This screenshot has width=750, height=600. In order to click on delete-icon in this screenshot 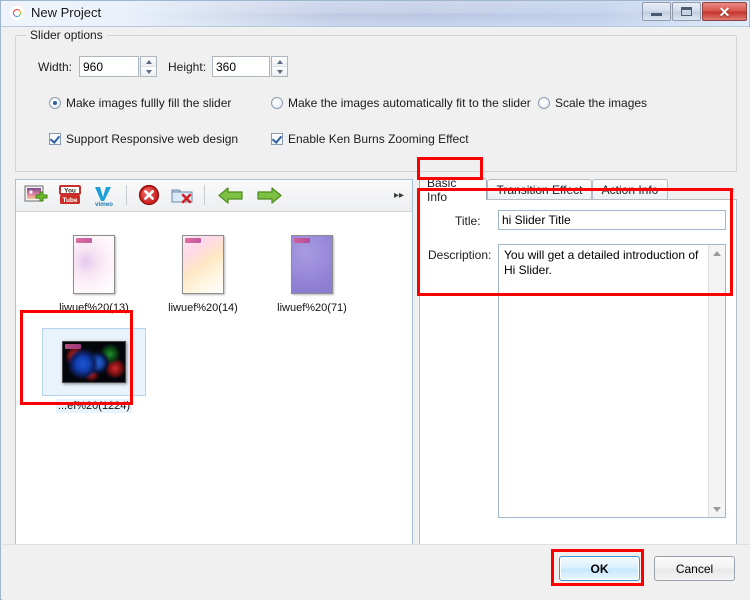, I will do `click(149, 195)`.